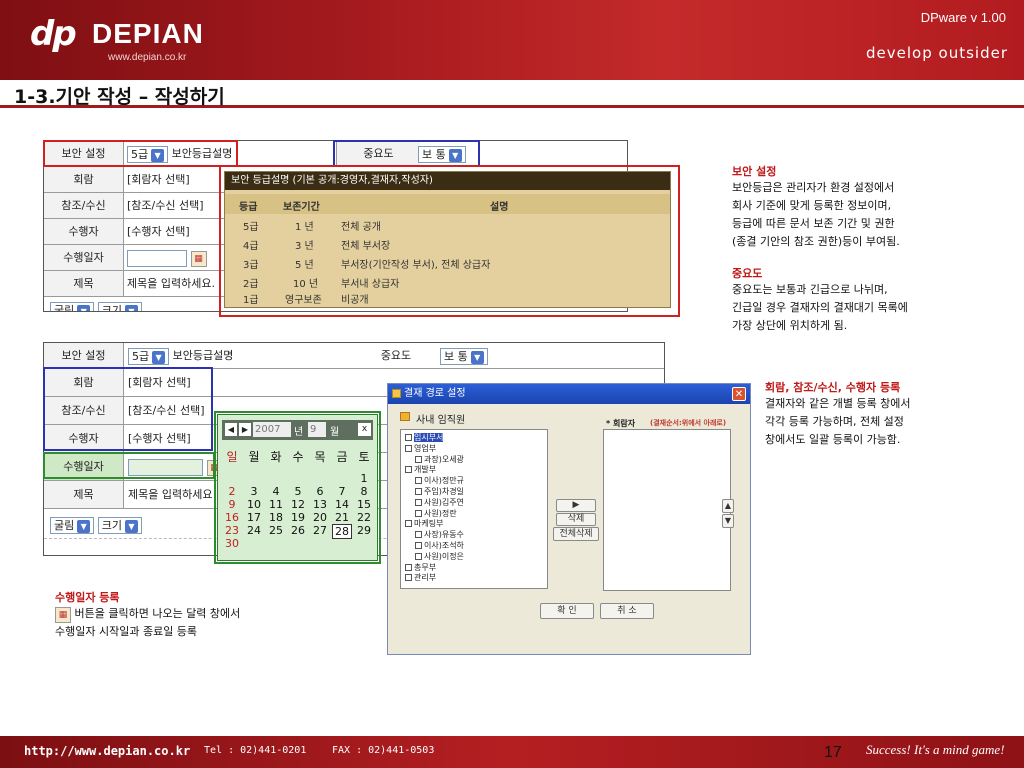  I want to click on note-date-body: ▦ 버튼을 클릭하면 나오는 달력 창에서 수행일자 시작일과 종료일 등록, so click(148, 622).